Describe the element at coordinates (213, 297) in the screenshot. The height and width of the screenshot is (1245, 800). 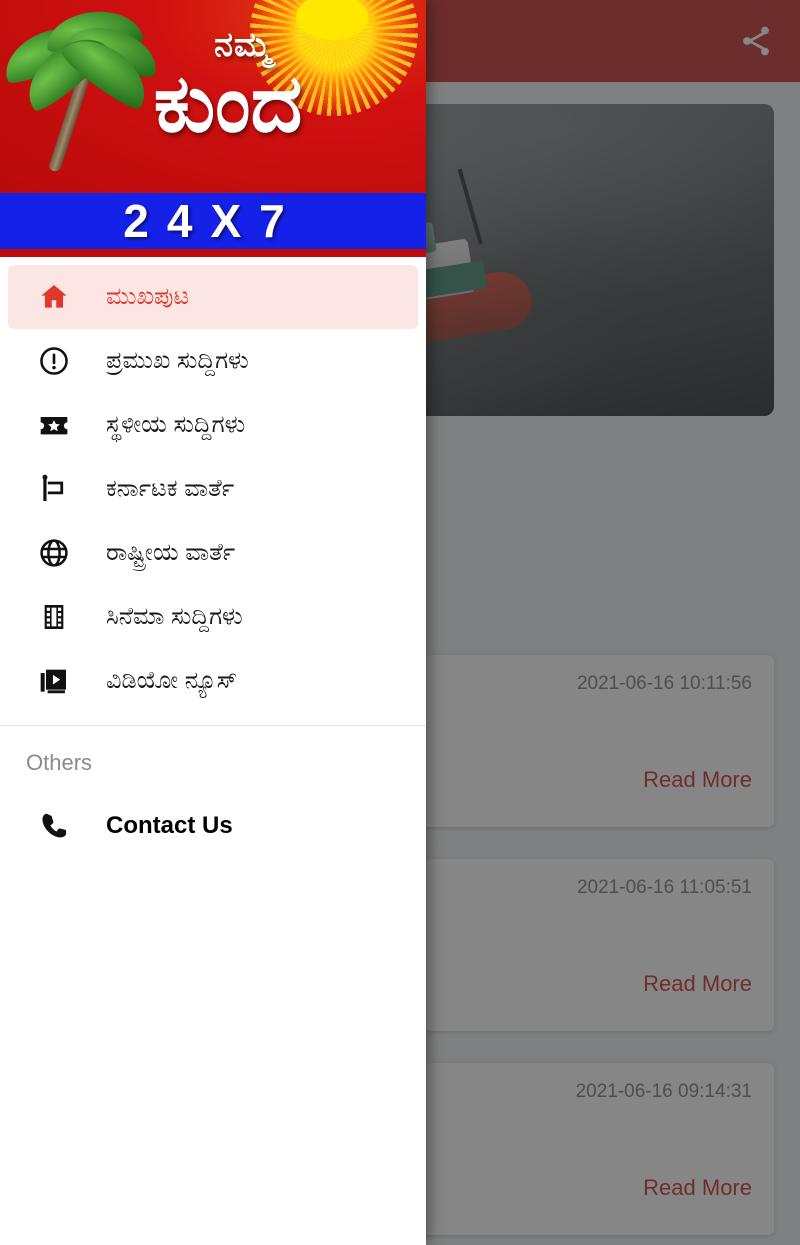
I see `sidebar-item-home: ಮುಖಪುಟ` at that location.